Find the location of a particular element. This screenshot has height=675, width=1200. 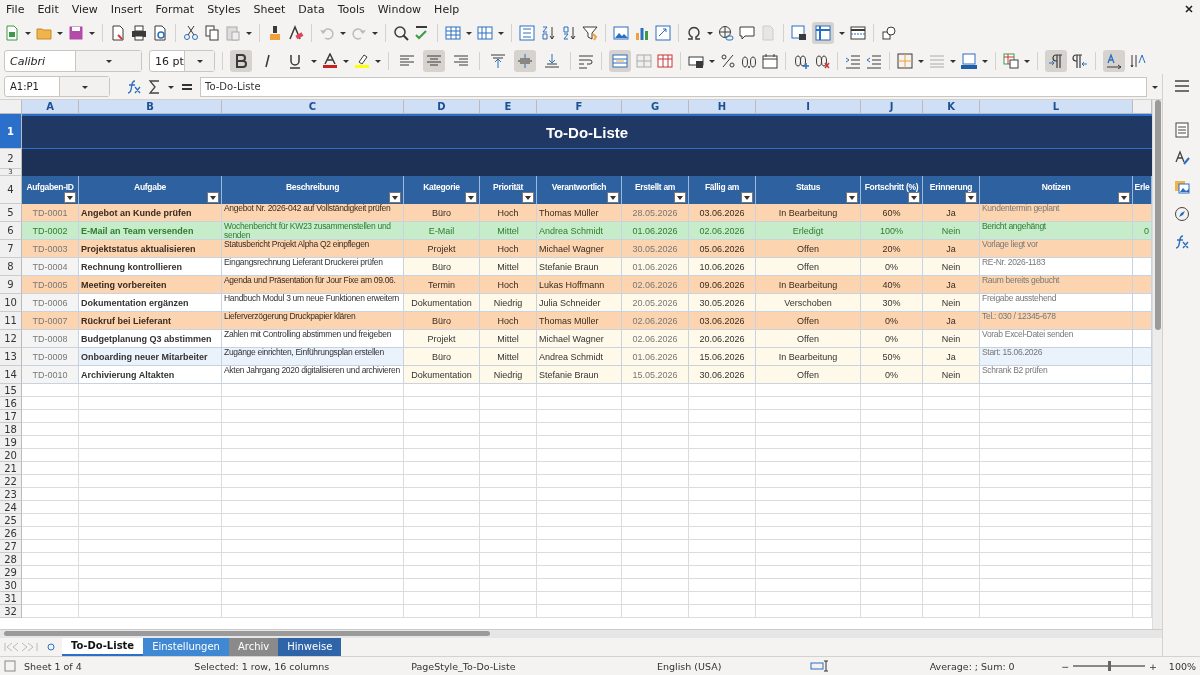

horizontal-scrollbar is located at coordinates (581, 633).